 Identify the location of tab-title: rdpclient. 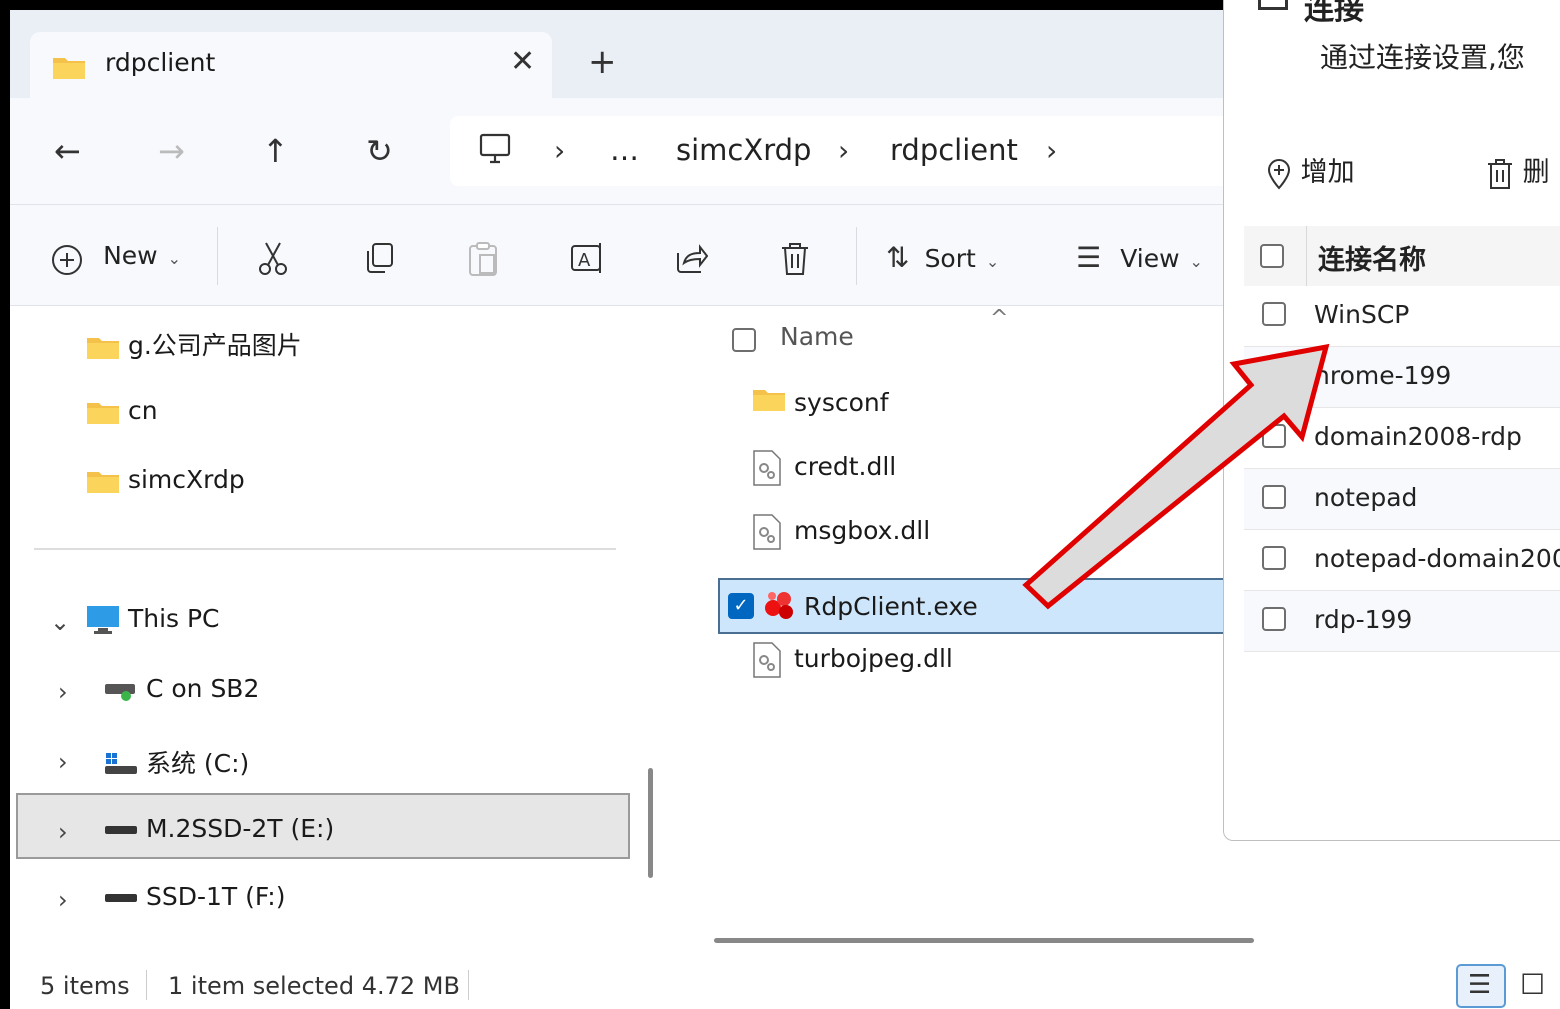
(160, 62).